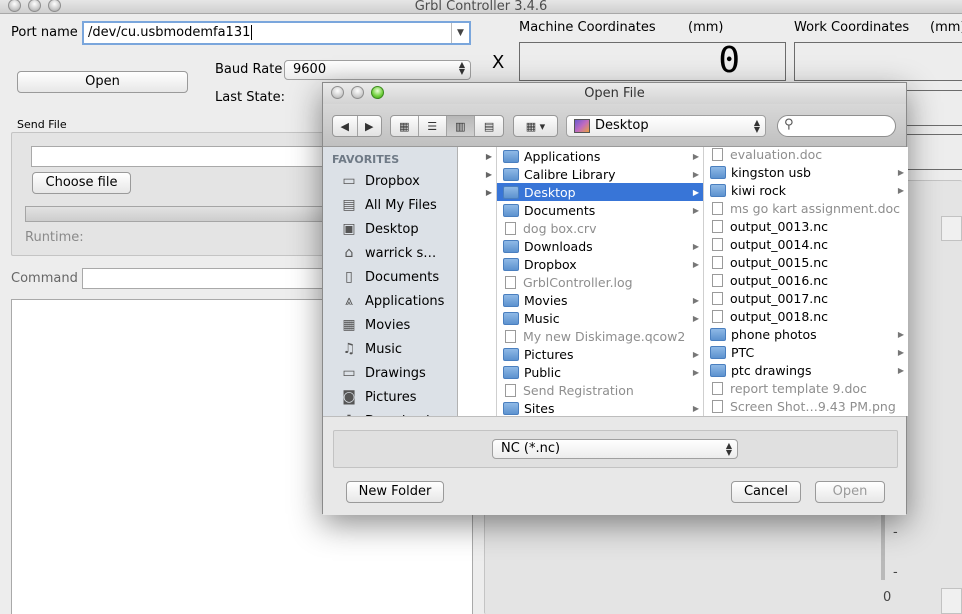 This screenshot has height=614, width=962. What do you see at coordinates (345, 126) in the screenshot?
I see `back-icon: ◀` at bounding box center [345, 126].